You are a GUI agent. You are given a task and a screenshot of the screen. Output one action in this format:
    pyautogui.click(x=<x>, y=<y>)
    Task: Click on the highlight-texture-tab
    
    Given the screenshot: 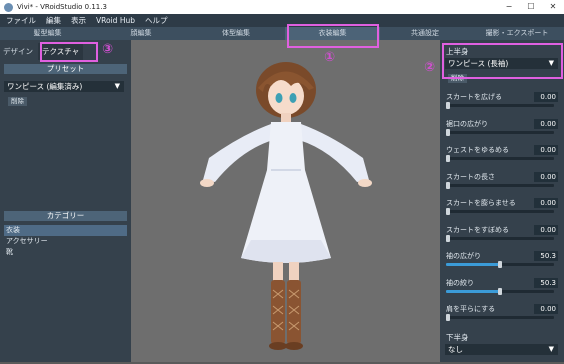 What is the action you would take?
    pyautogui.click(x=69, y=52)
    